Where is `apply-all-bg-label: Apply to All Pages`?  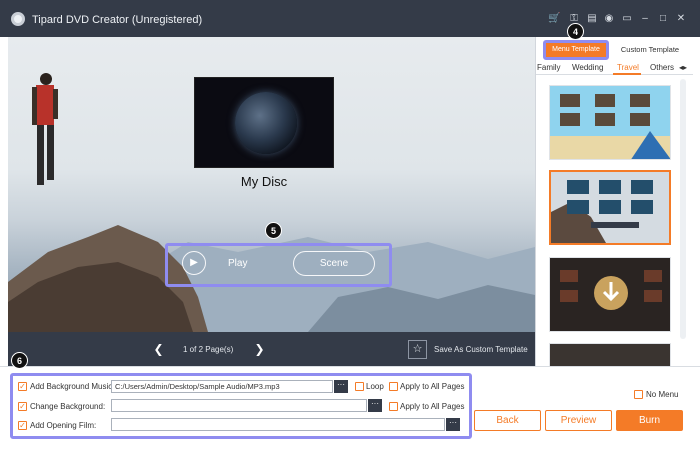 apply-all-bg-label: Apply to All Pages is located at coordinates (432, 406).